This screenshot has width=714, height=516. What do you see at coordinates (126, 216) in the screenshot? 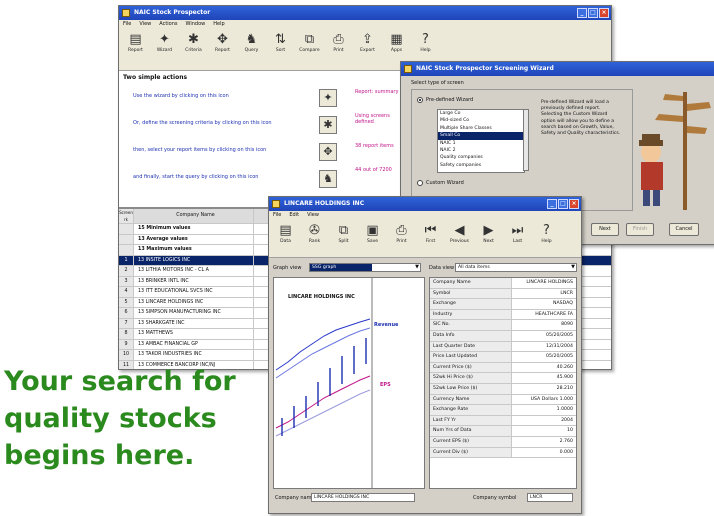
I see `header-screen-rank: Screen rk` at bounding box center [126, 216].